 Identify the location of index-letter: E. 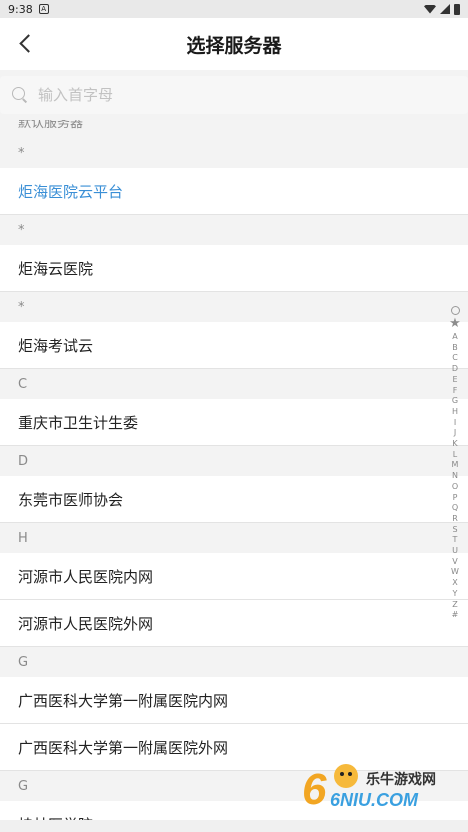
(454, 380).